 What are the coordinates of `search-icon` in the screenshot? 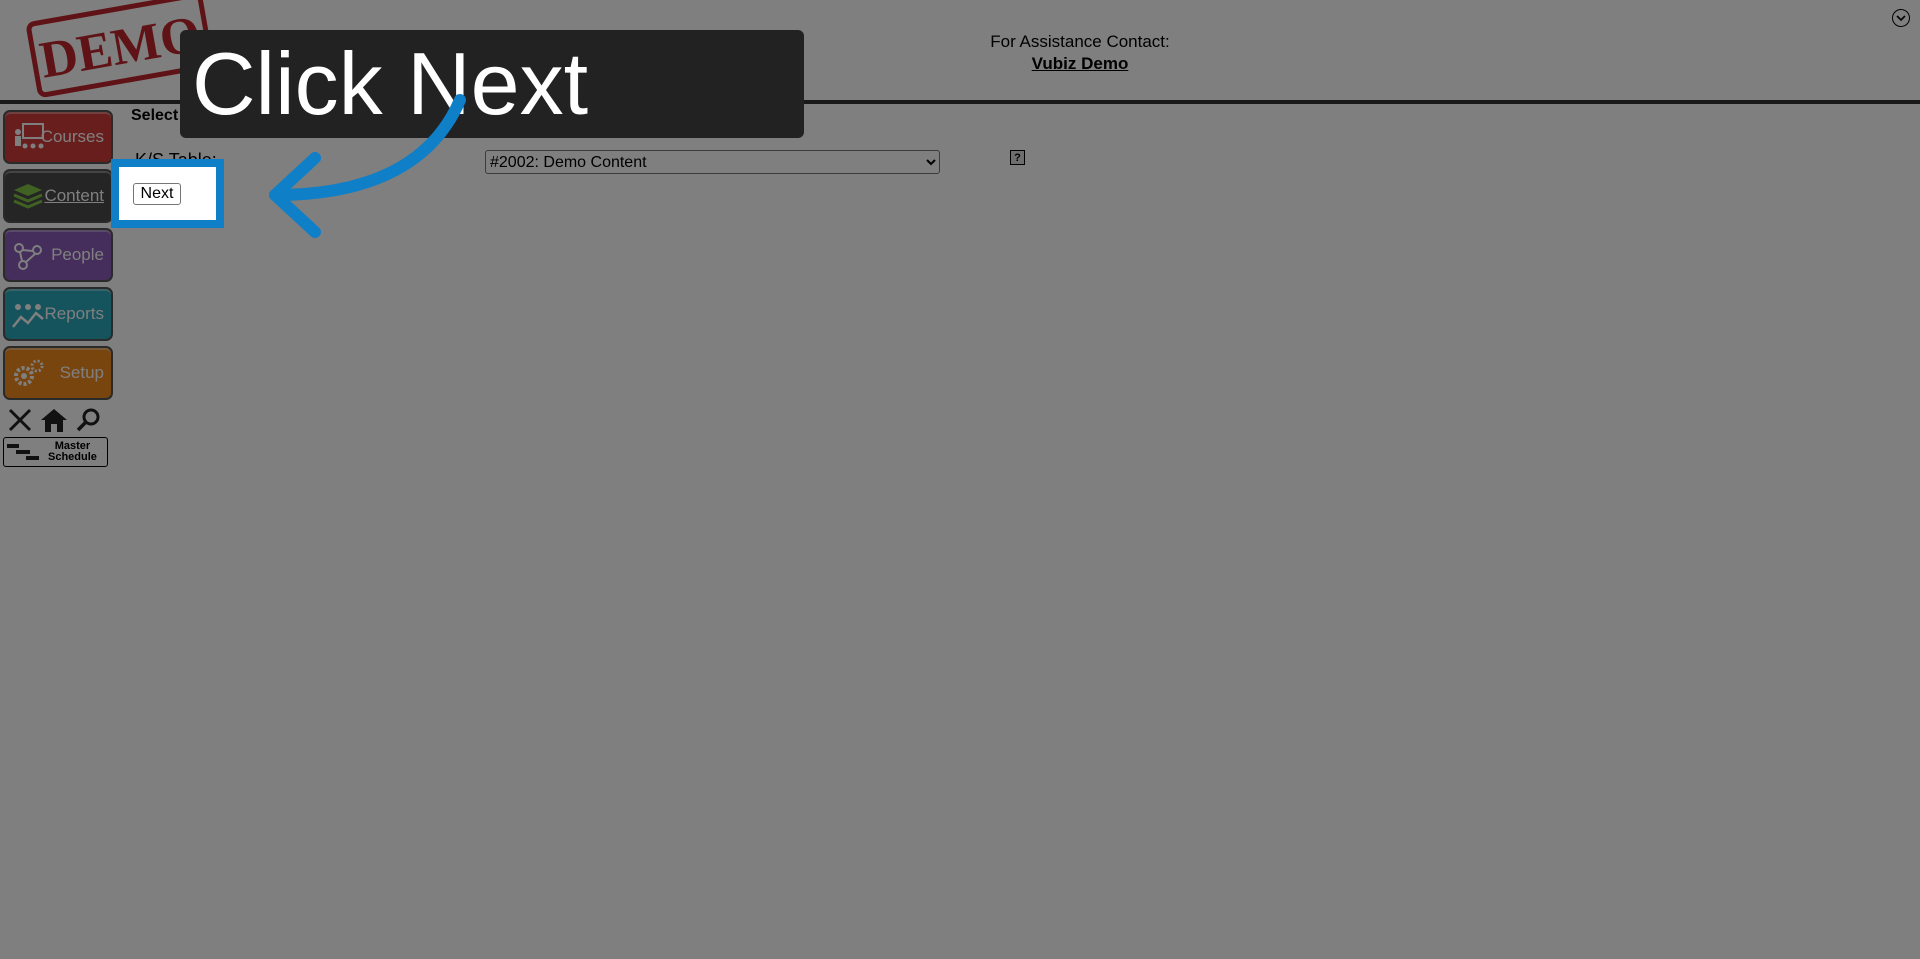 It's located at (88, 420).